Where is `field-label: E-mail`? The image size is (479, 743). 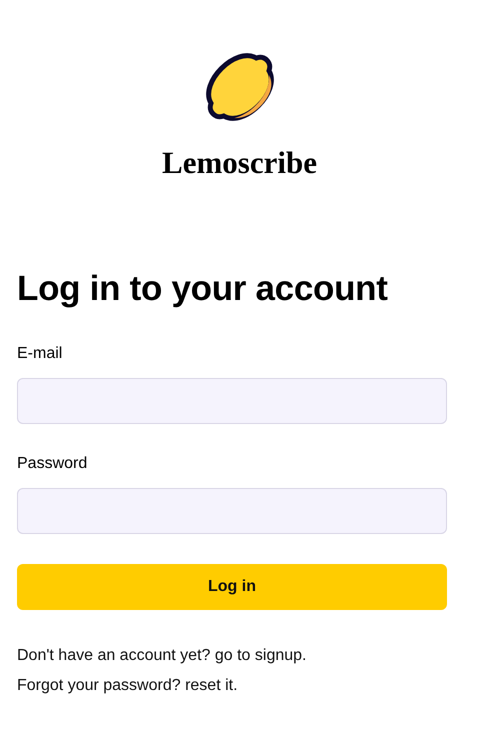 field-label: E-mail is located at coordinates (39, 354).